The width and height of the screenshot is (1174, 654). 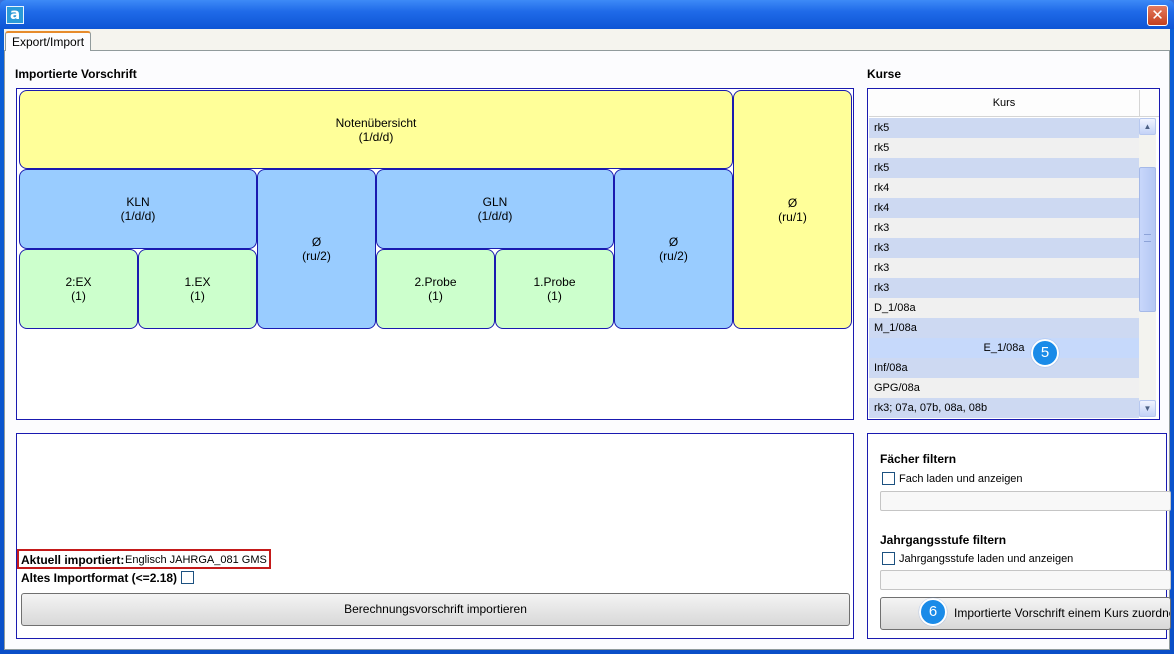 I want to click on node-title: 2.Probe, so click(x=435, y=282).